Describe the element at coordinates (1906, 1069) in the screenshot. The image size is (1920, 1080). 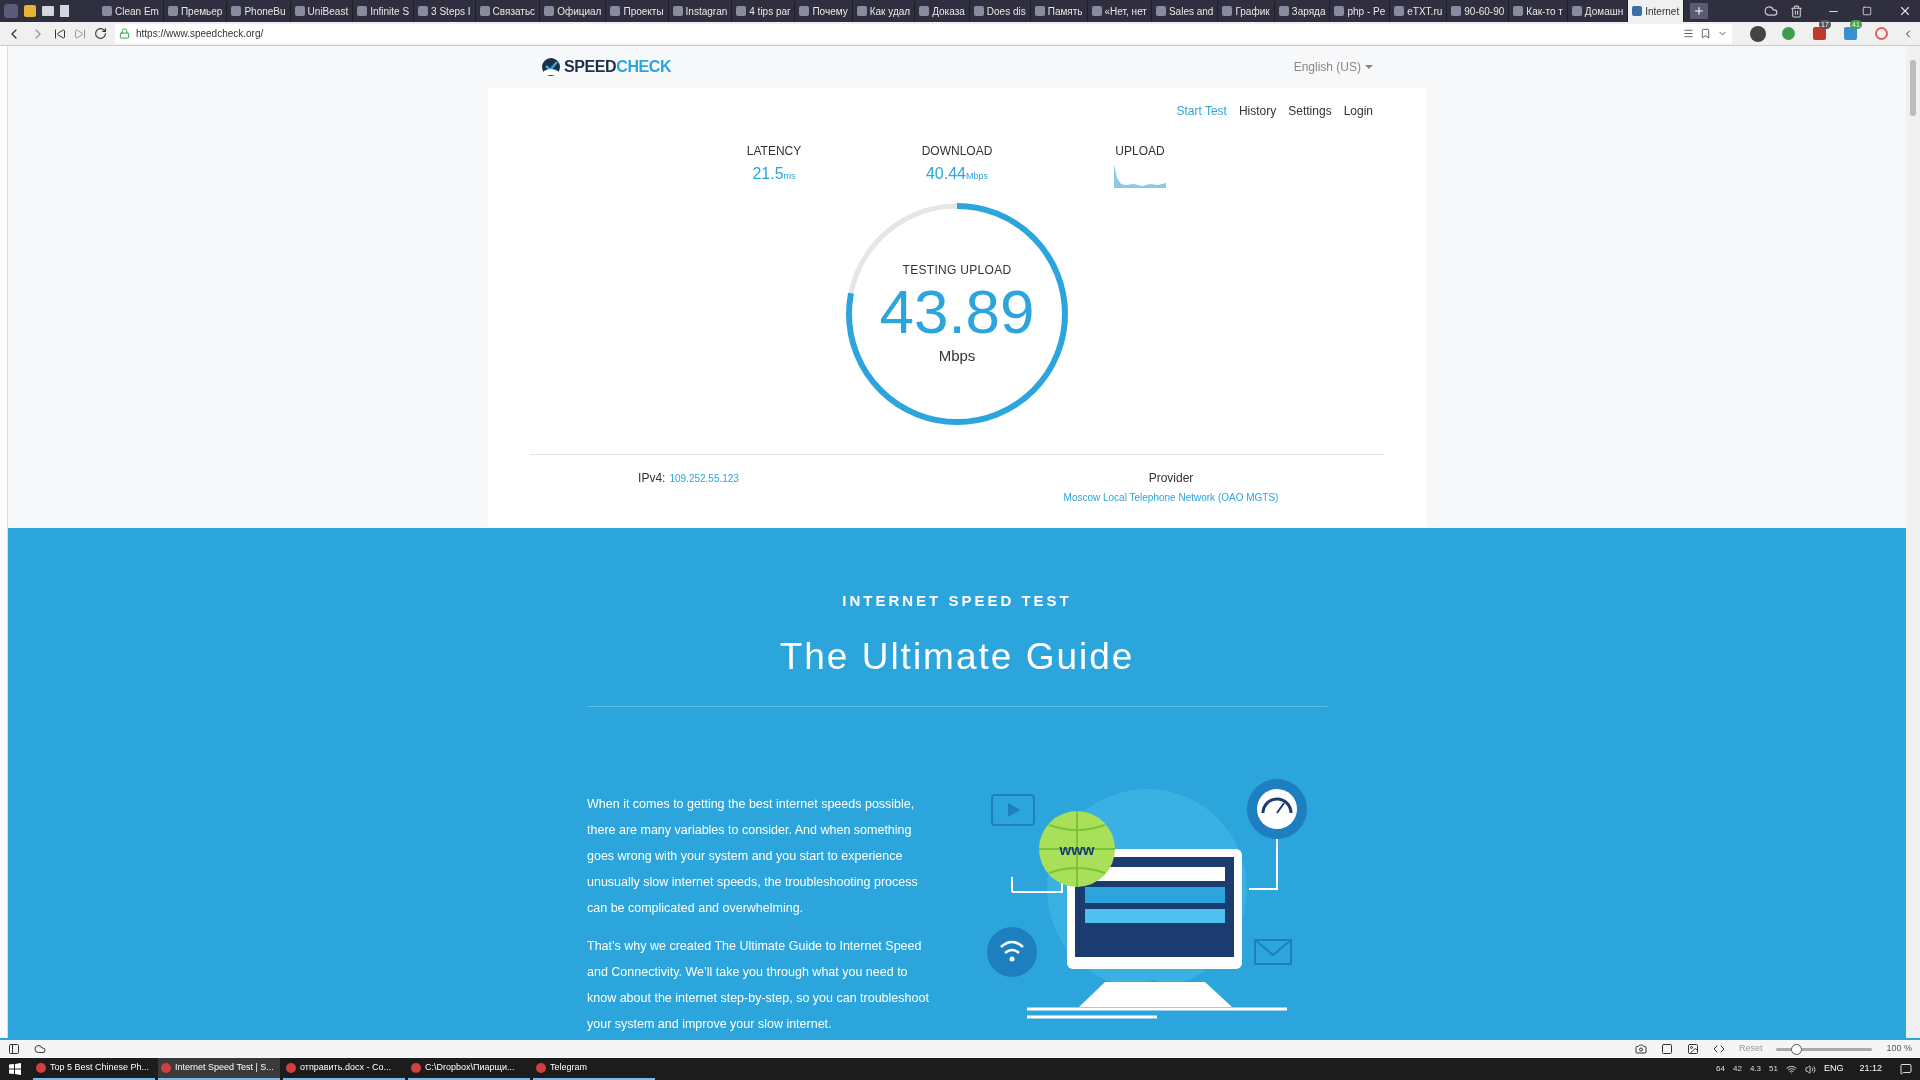
I see `notifications-icon` at that location.